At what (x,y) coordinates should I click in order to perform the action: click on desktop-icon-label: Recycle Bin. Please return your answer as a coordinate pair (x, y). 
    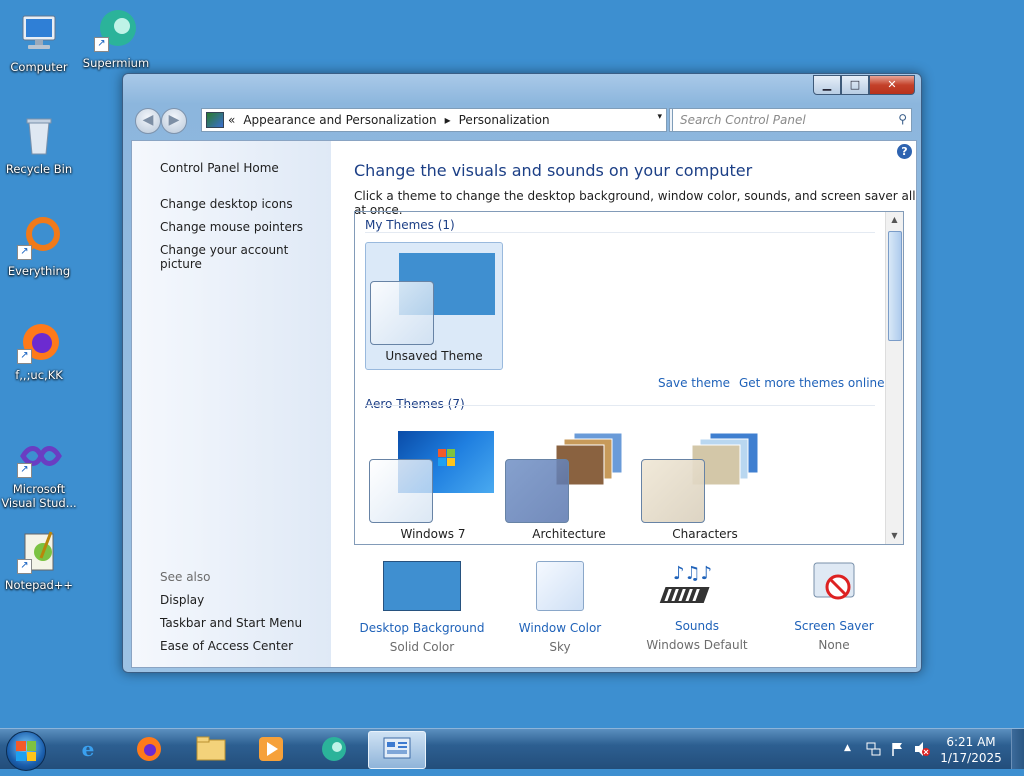
    Looking at the image, I should click on (39, 169).